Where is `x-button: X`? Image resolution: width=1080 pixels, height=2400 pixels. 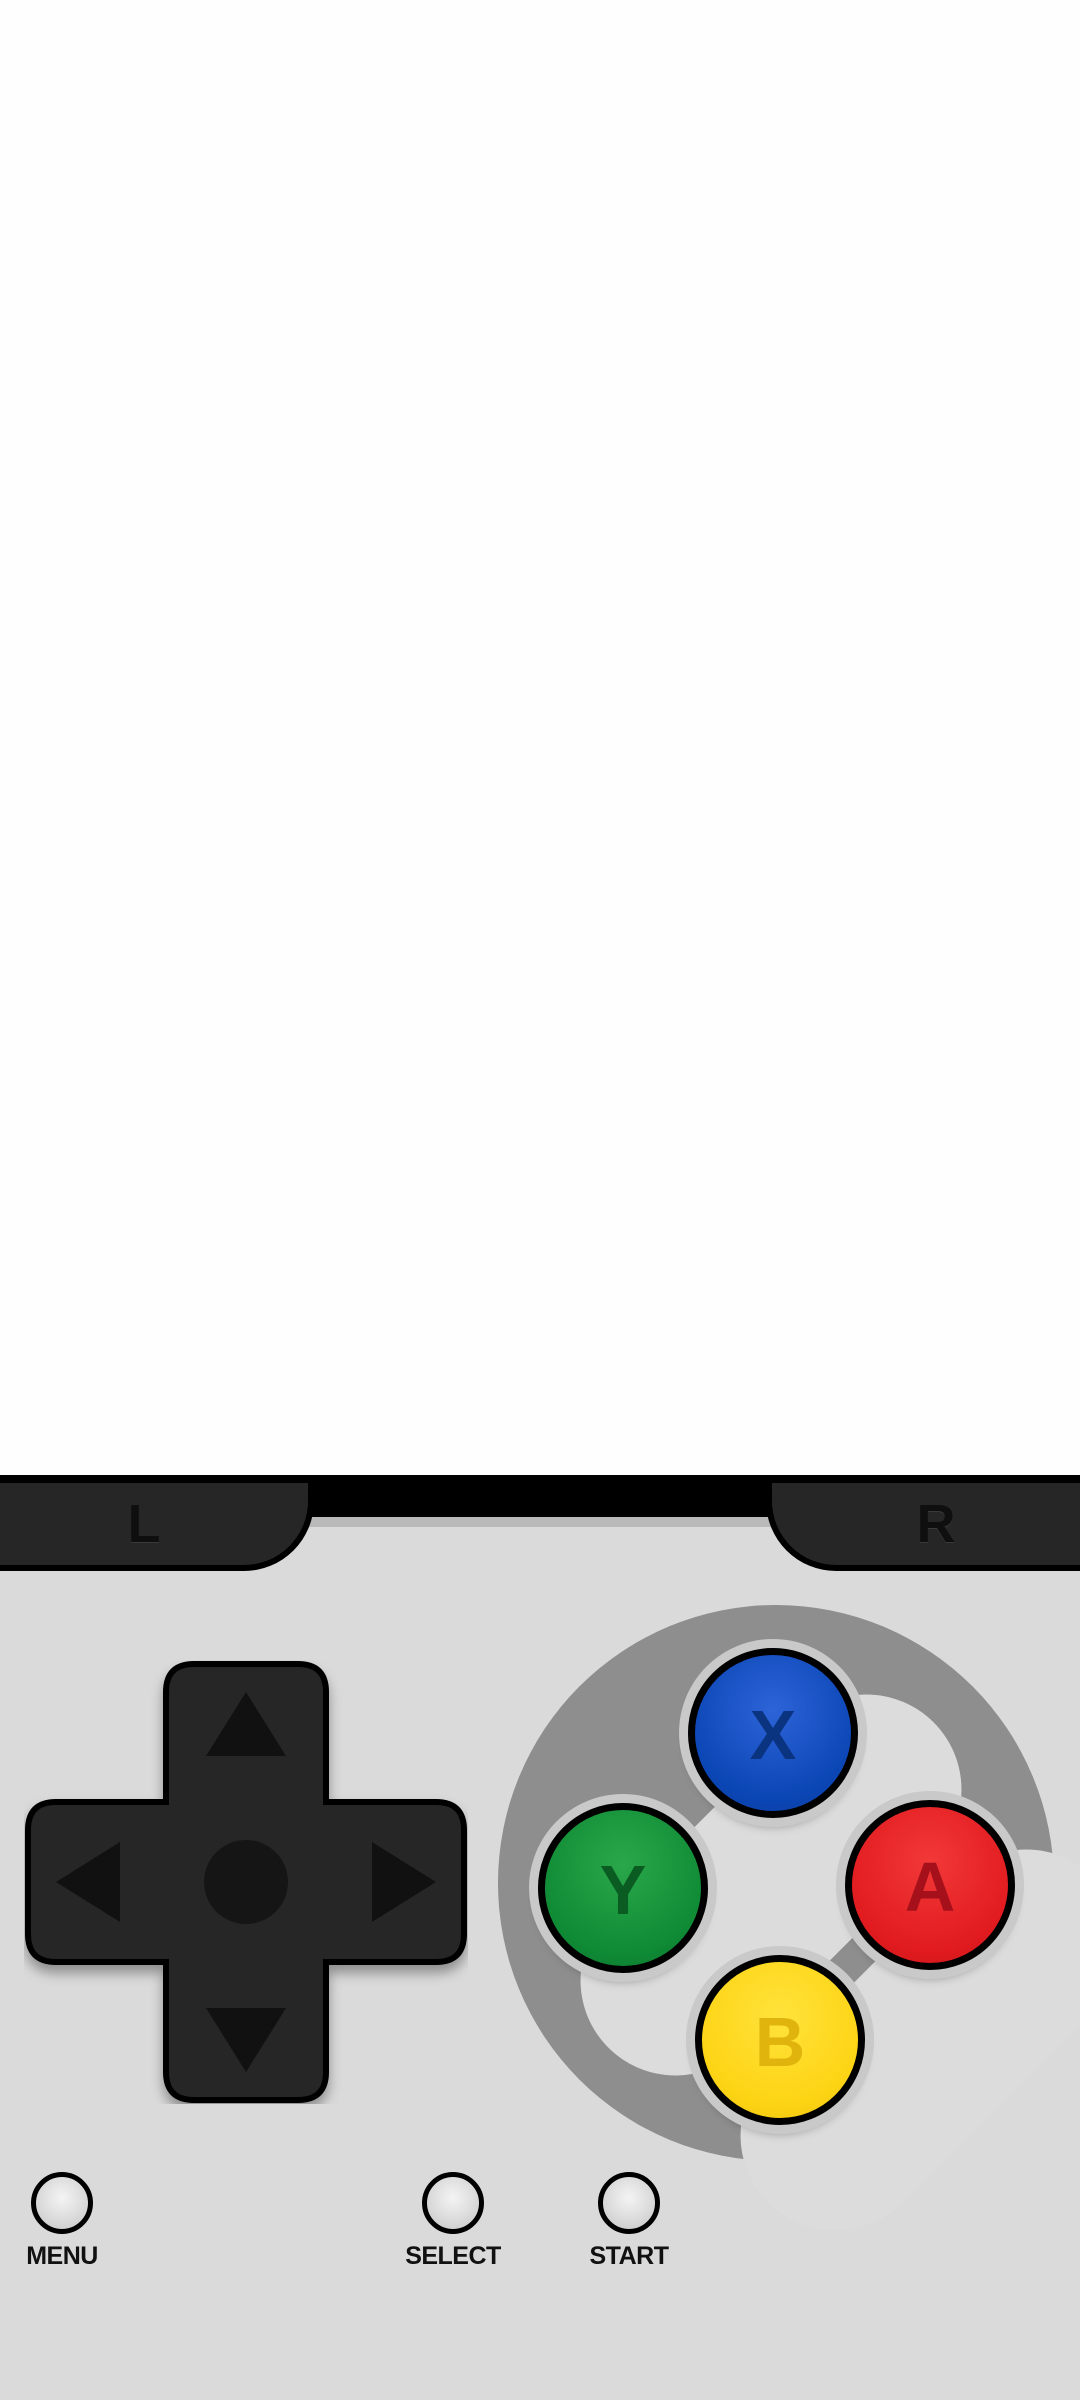
x-button: X is located at coordinates (773, 1733).